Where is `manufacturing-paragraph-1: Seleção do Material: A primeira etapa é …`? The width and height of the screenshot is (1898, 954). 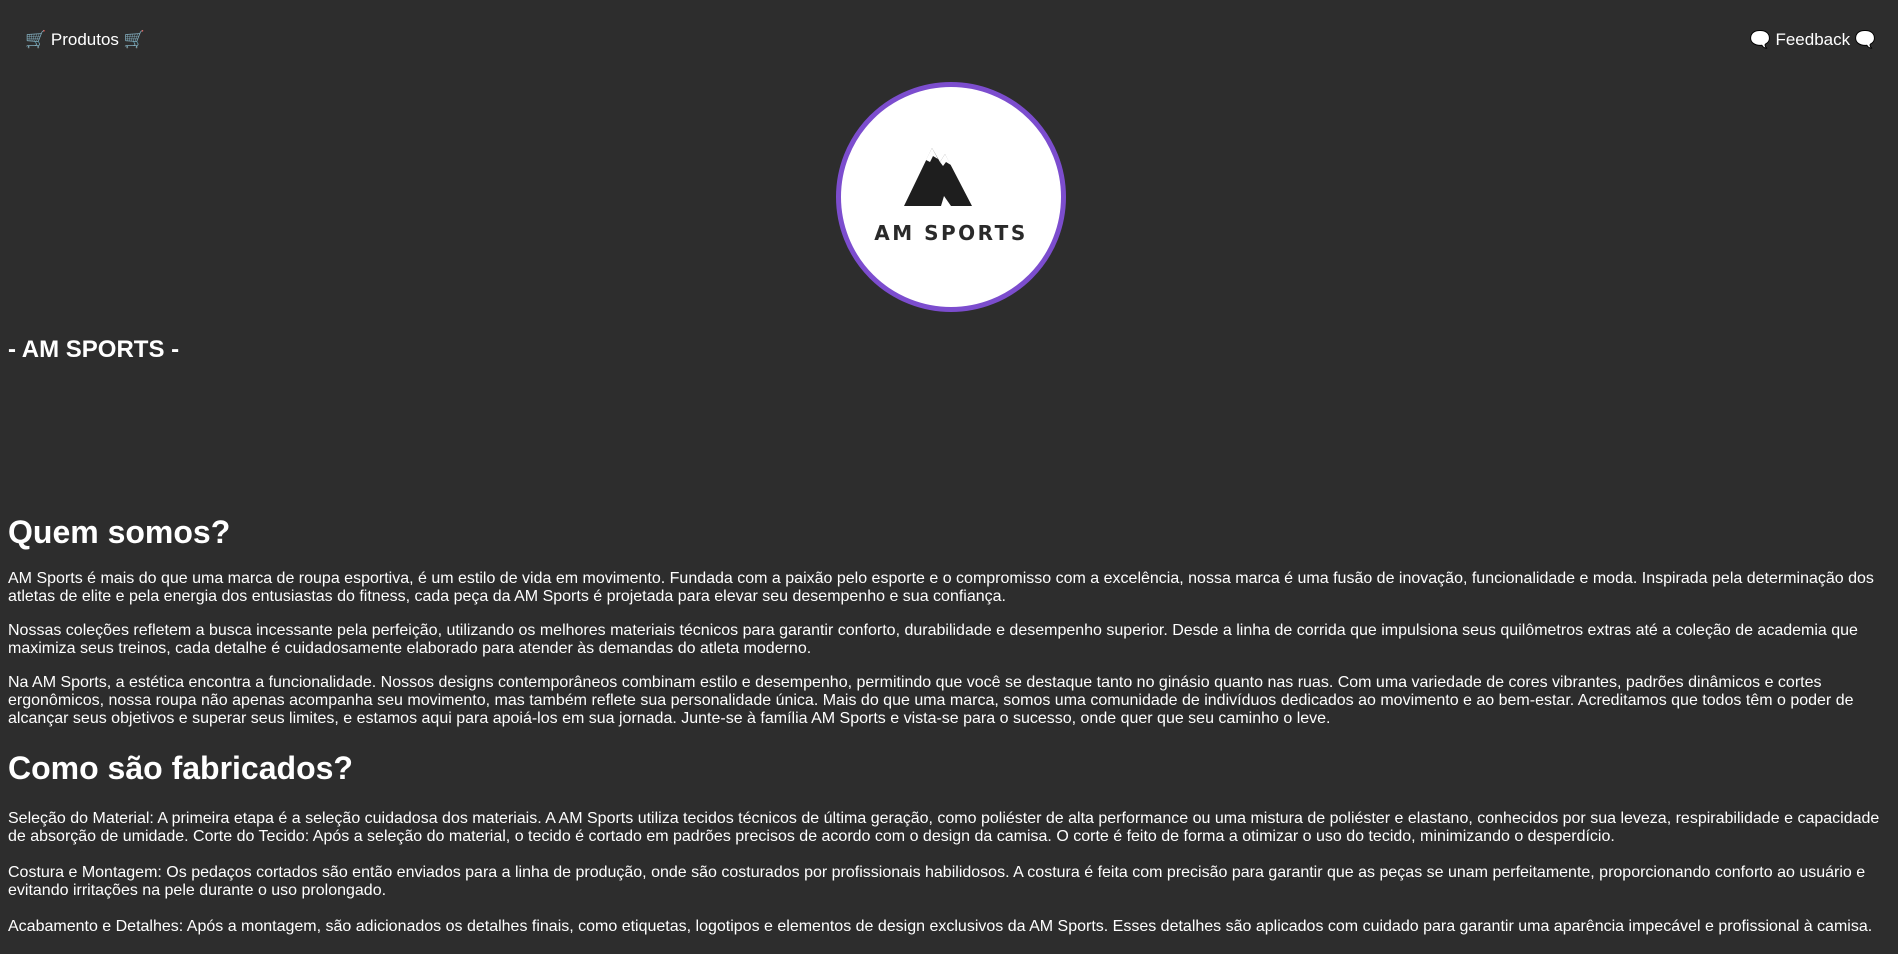
manufacturing-paragraph-1: Seleção do Material: A primeira etapa é … is located at coordinates (944, 827).